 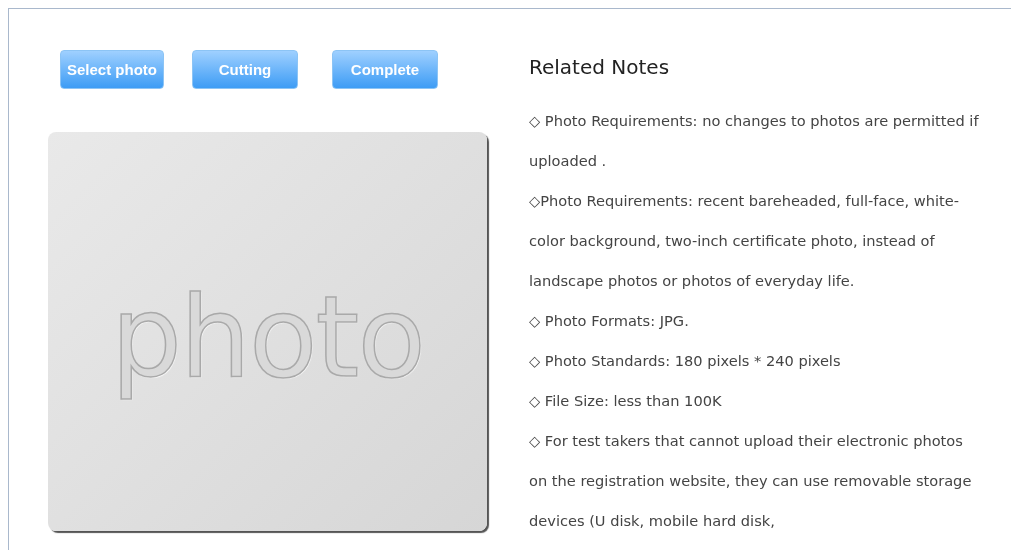 What do you see at coordinates (744, 241) in the screenshot?
I see `note-text: ◇Photo Requirements: recent bareheaded, full-face, white-color background, two-inch certificate photo, instead of landscape photos or photos of everyday life.` at bounding box center [744, 241].